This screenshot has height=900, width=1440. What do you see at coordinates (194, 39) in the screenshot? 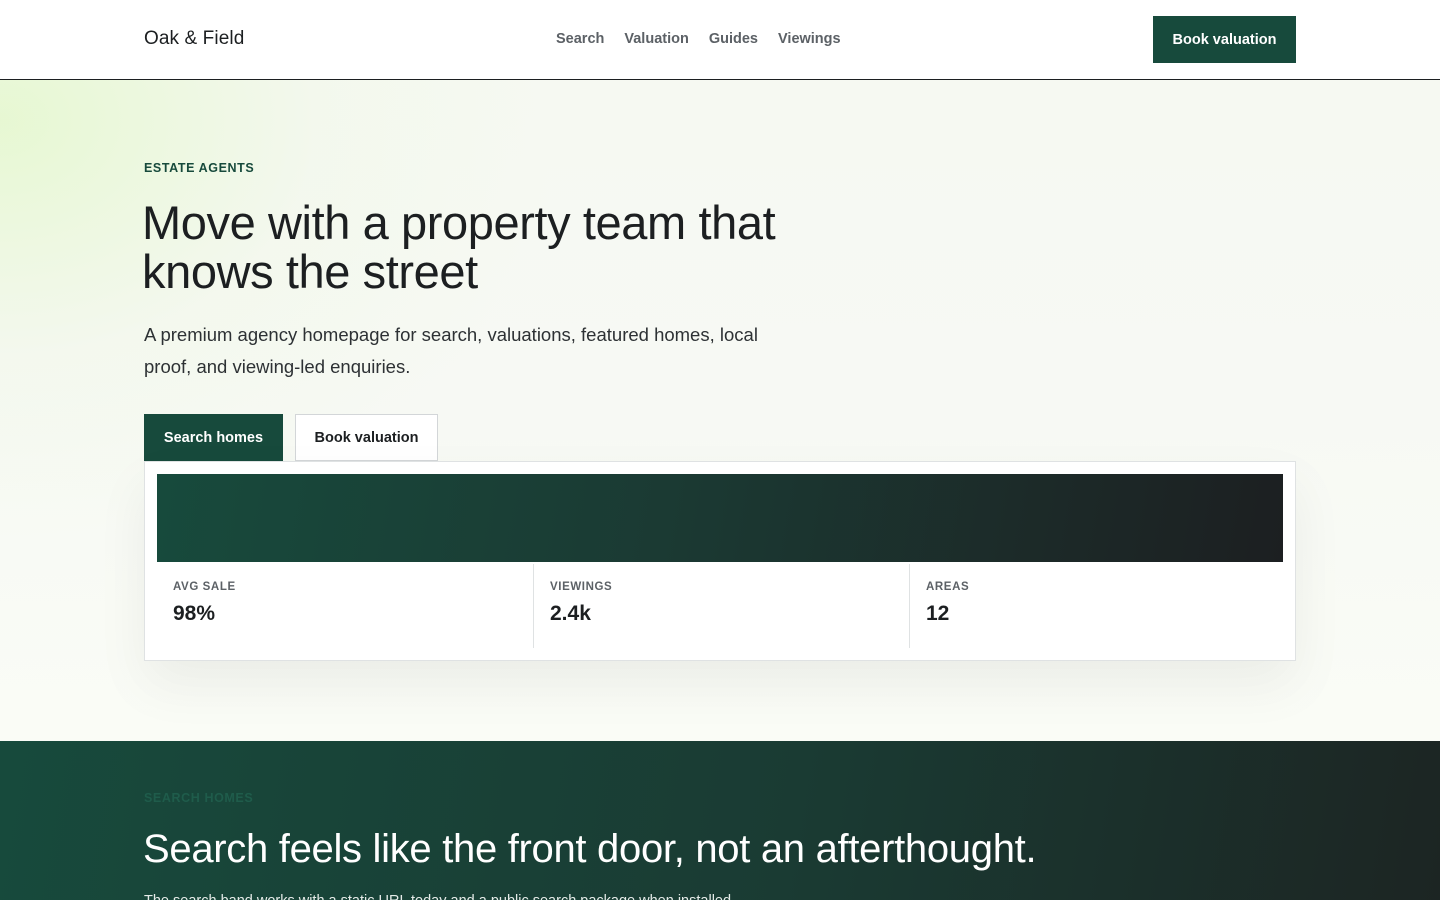
I see `brand-logo: Oak & Field` at bounding box center [194, 39].